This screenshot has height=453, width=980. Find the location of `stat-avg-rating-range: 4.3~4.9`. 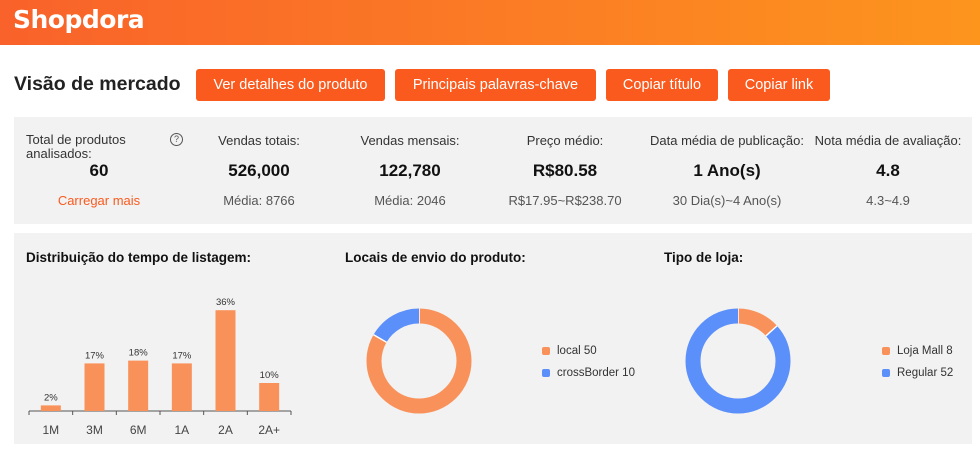

stat-avg-rating-range: 4.3~4.9 is located at coordinates (888, 200).